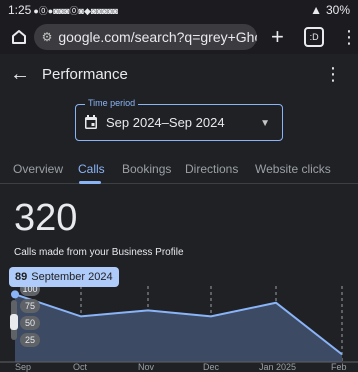 This screenshot has width=358, height=372. I want to click on page-title: Performance, so click(85, 74).